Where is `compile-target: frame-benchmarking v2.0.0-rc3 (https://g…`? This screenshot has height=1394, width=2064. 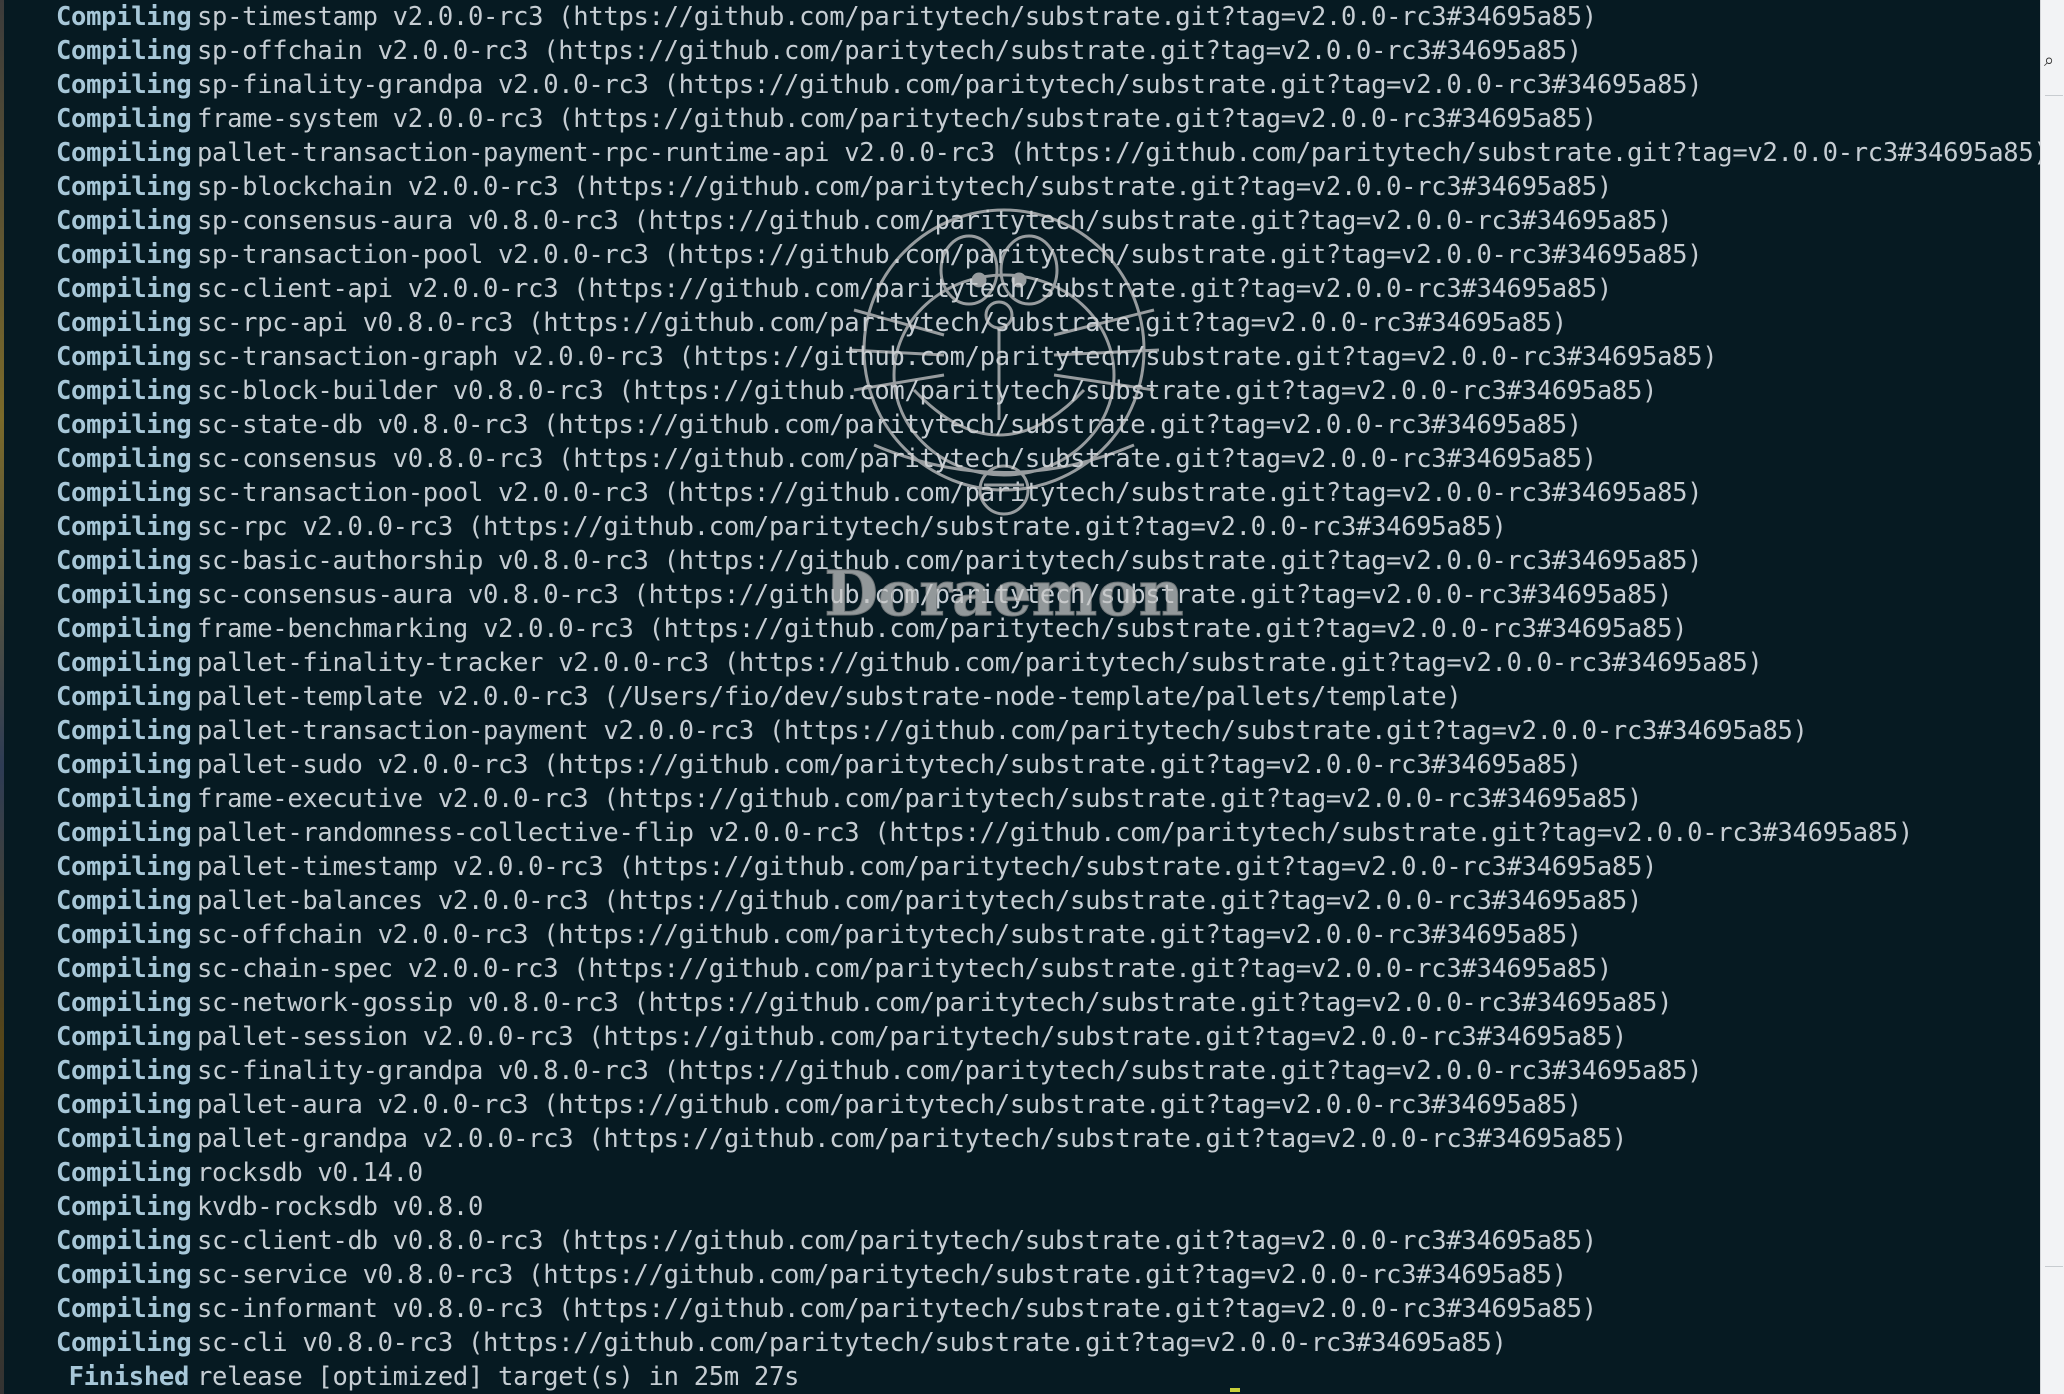 compile-target: frame-benchmarking v2.0.0-rc3 (https://g… is located at coordinates (942, 629).